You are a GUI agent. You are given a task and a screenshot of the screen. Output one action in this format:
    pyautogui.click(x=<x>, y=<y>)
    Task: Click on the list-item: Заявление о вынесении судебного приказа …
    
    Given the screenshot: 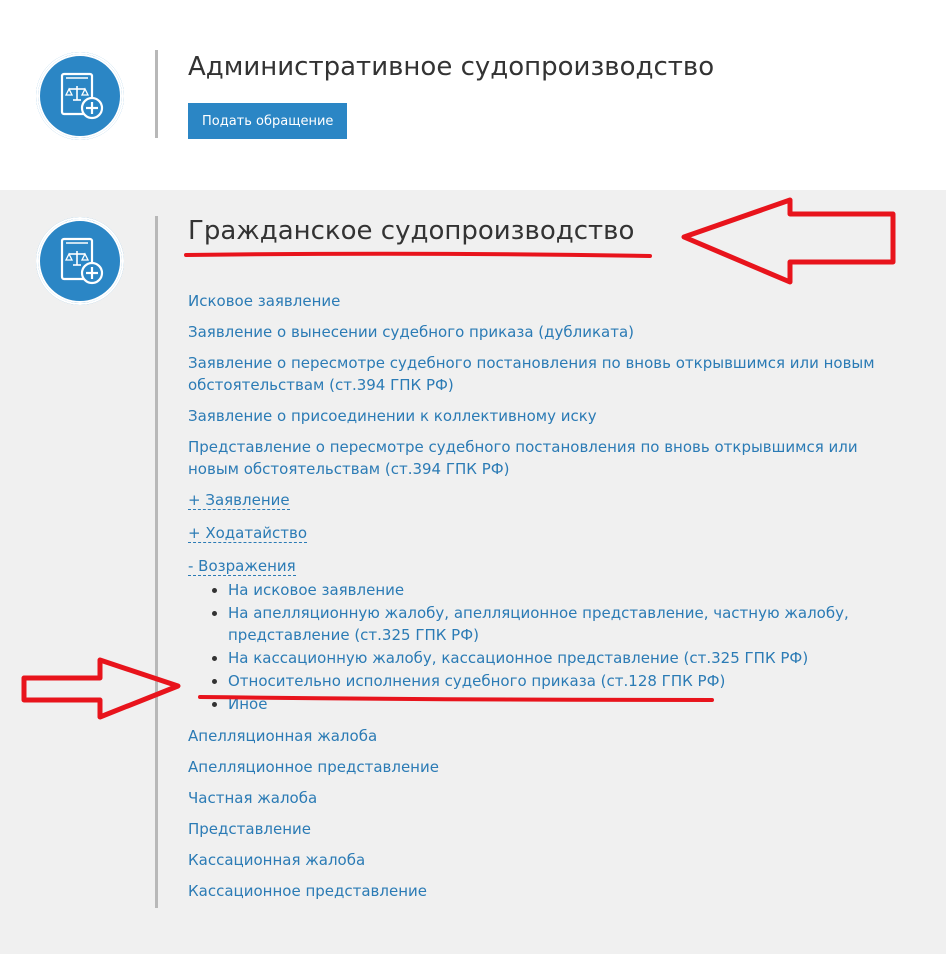 What is the action you would take?
    pyautogui.click(x=538, y=332)
    